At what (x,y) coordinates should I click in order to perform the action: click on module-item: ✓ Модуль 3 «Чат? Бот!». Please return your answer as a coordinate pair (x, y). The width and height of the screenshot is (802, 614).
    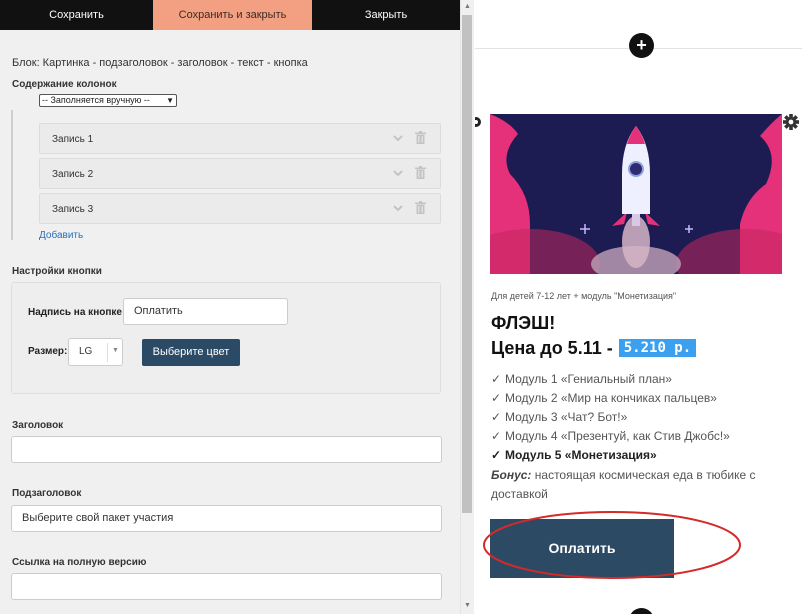
    Looking at the image, I should click on (559, 417).